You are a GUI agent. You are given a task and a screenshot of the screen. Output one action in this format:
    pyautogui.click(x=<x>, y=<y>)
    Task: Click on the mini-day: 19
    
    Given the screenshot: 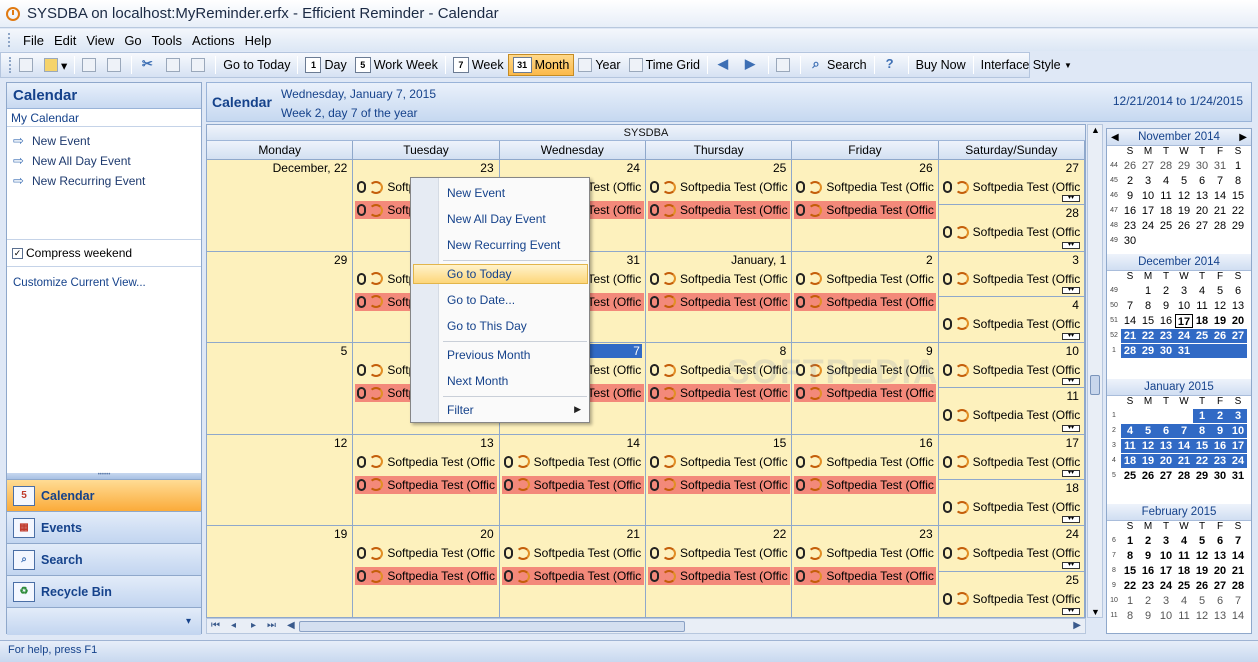 What is the action you would take?
    pyautogui.click(x=1220, y=321)
    